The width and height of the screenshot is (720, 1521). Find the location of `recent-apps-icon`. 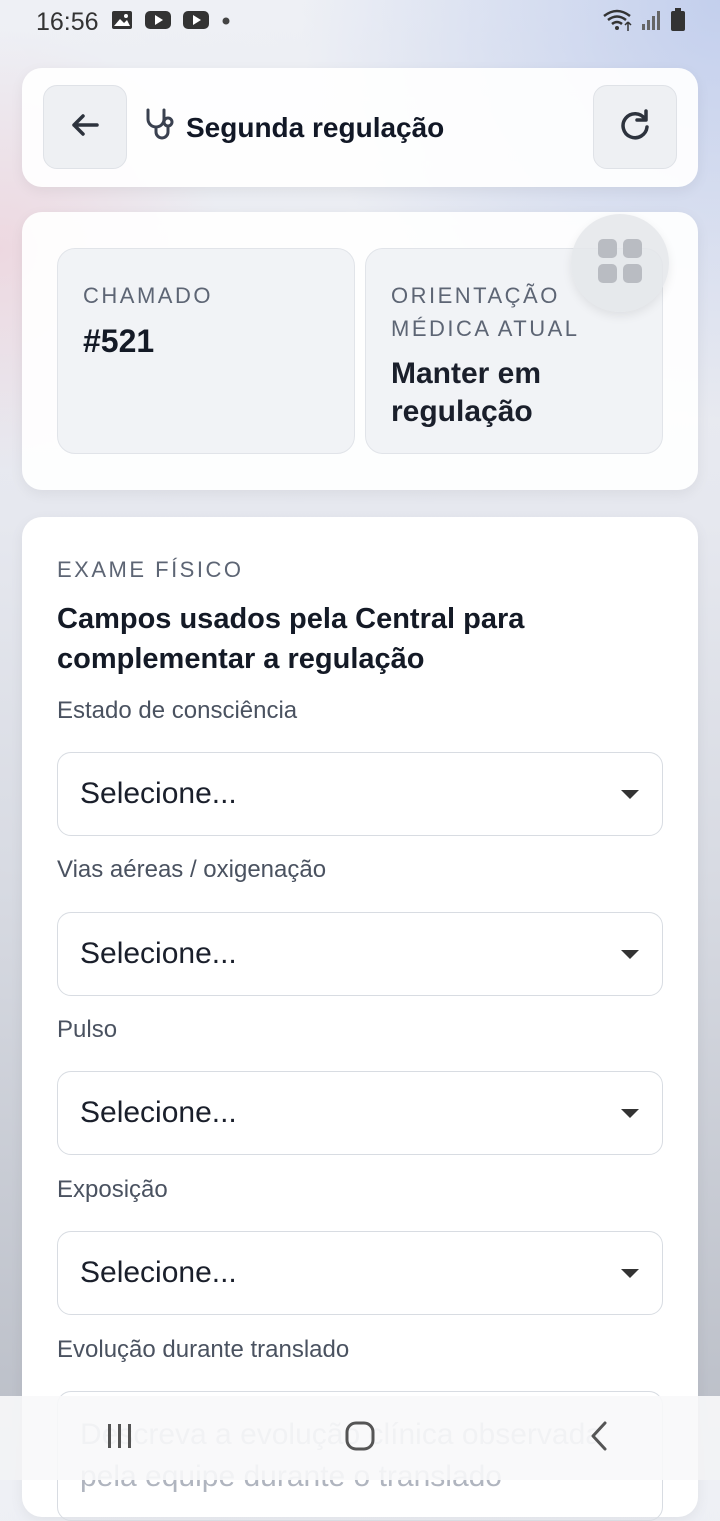

recent-apps-icon is located at coordinates (120, 1438).